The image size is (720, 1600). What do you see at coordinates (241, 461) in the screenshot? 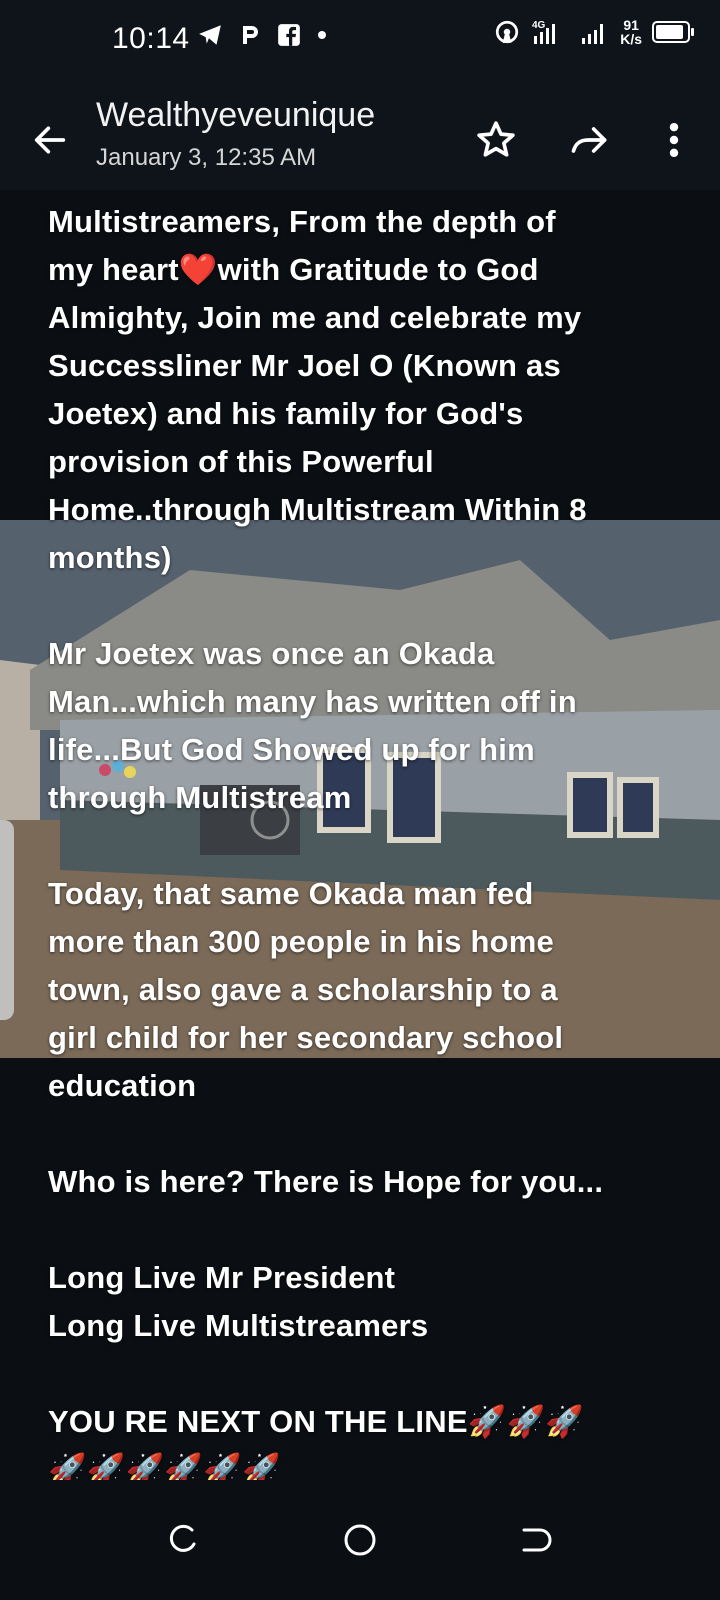
I see `text-line: provision of this Powerful` at bounding box center [241, 461].